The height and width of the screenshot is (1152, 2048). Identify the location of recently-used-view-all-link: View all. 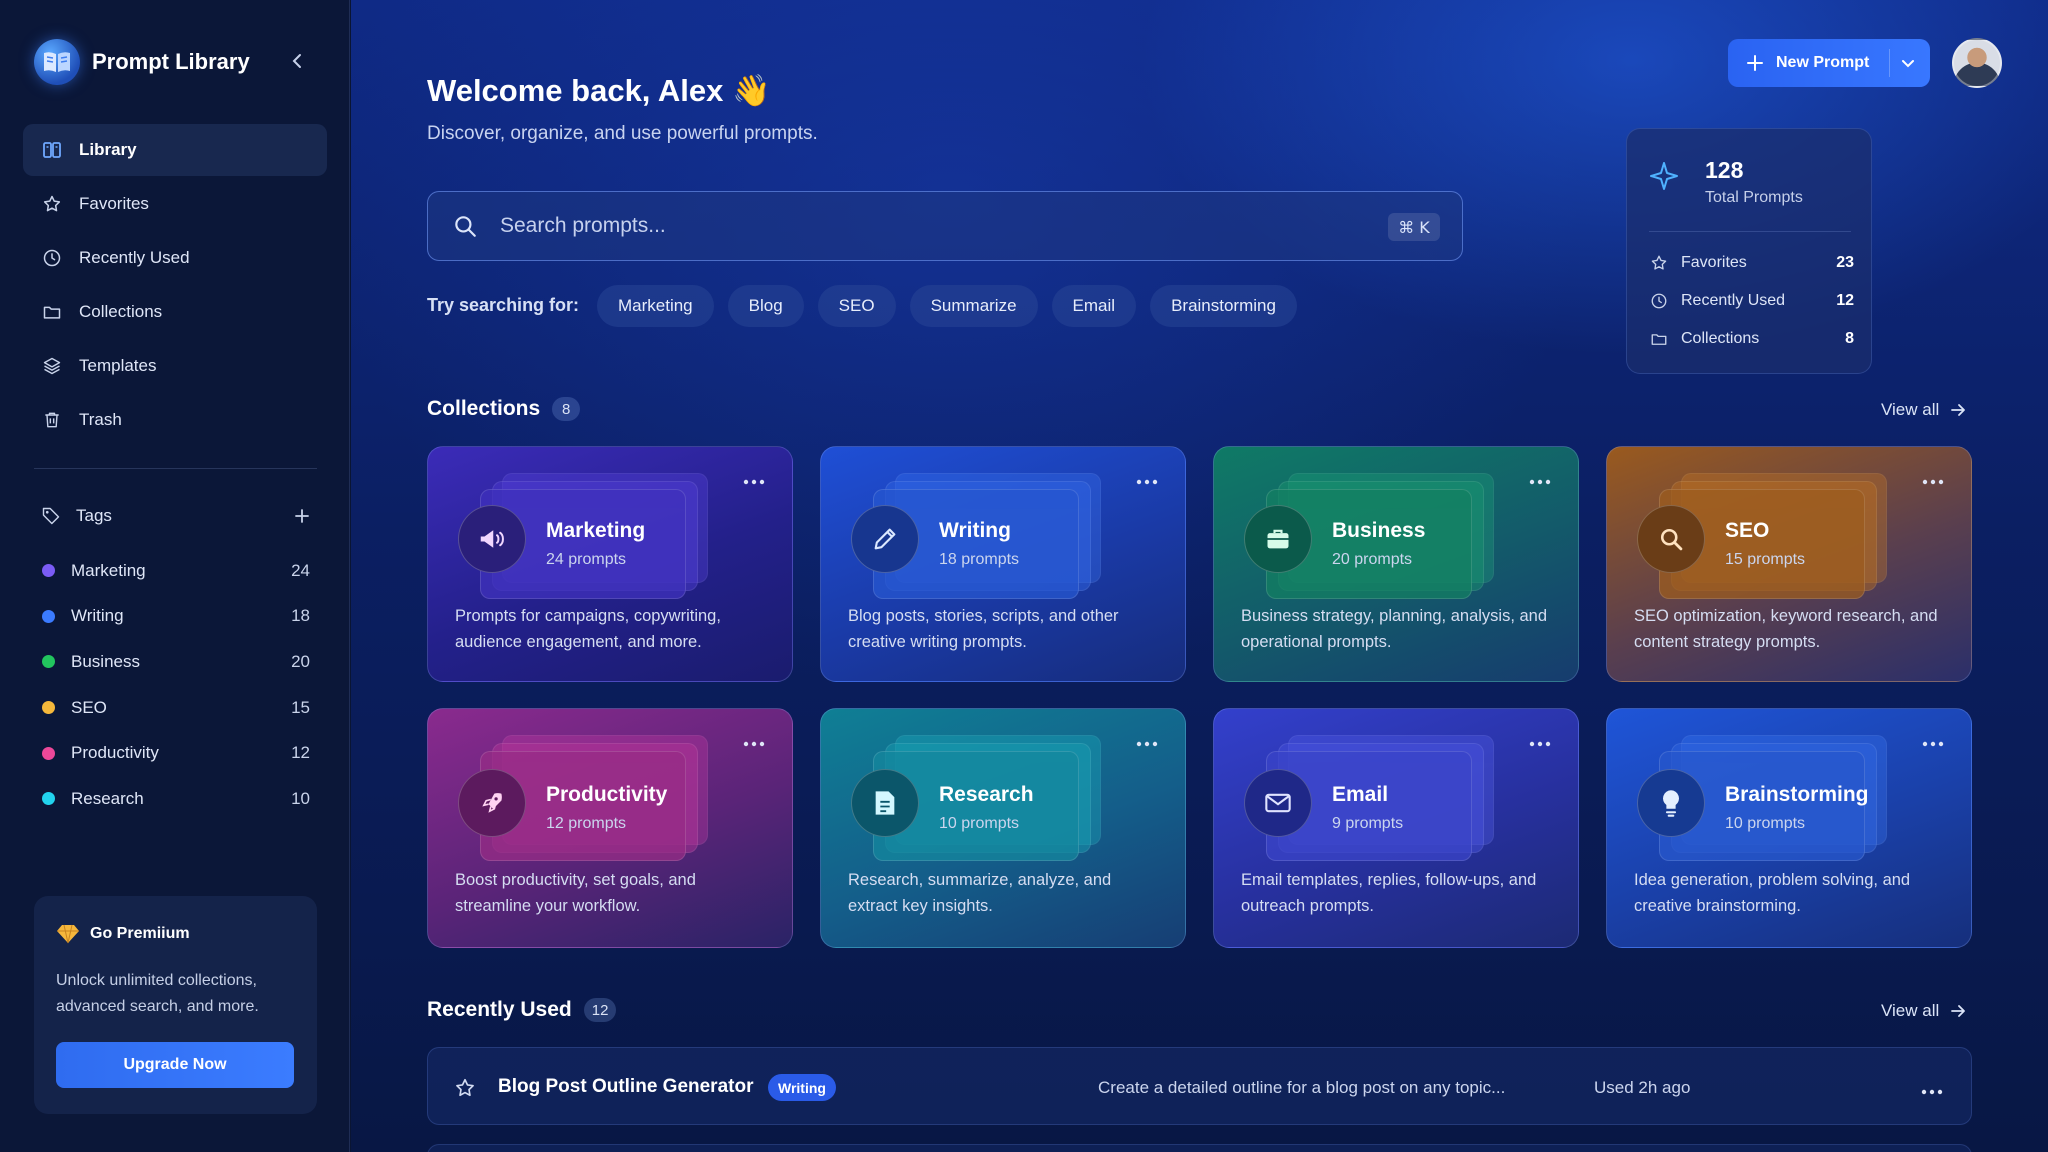
(1931, 1011).